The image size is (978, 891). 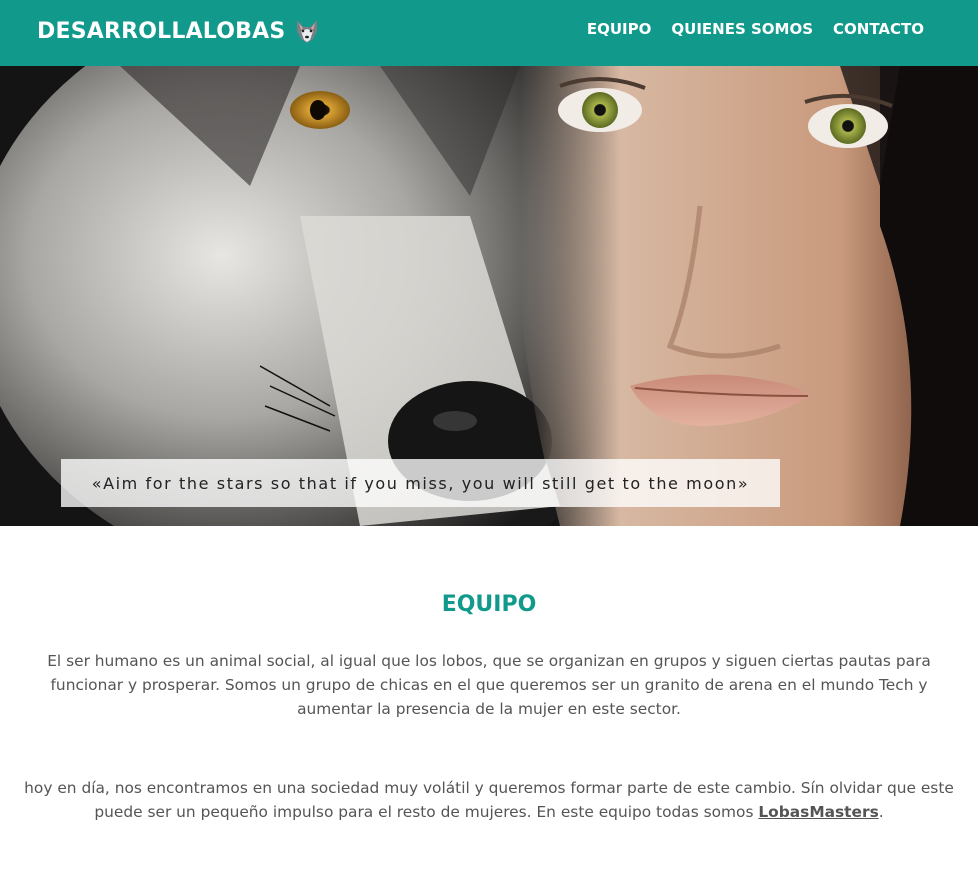 I want to click on brand-name: DESARROLLALOBAS, so click(x=161, y=31).